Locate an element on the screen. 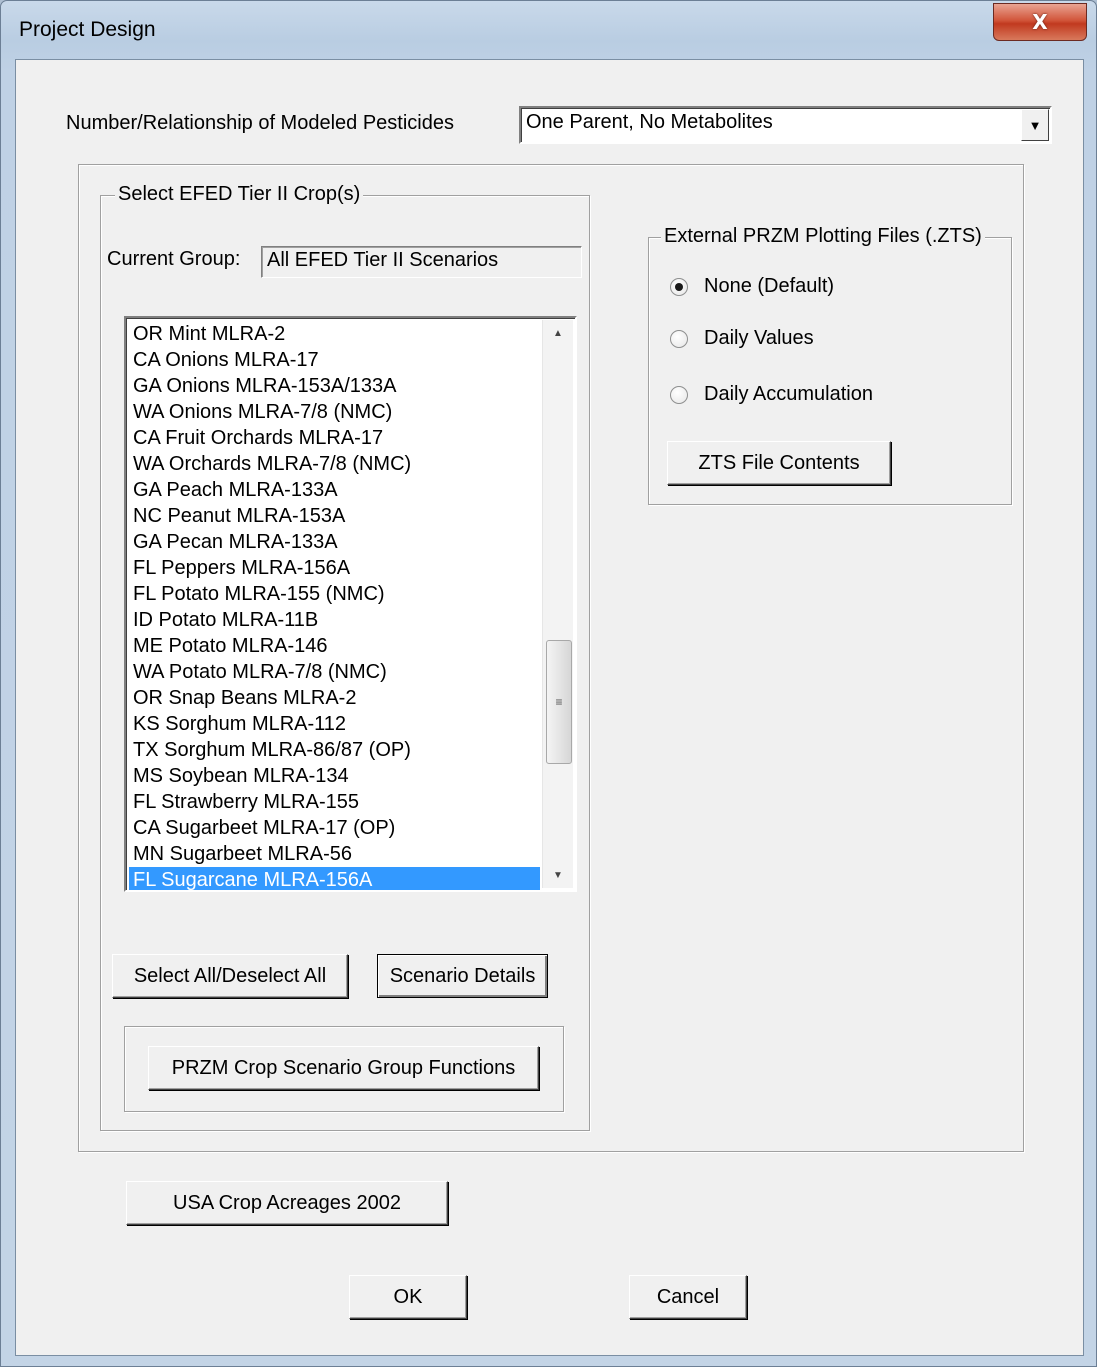  grip-icon: ≡ is located at coordinates (559, 702).